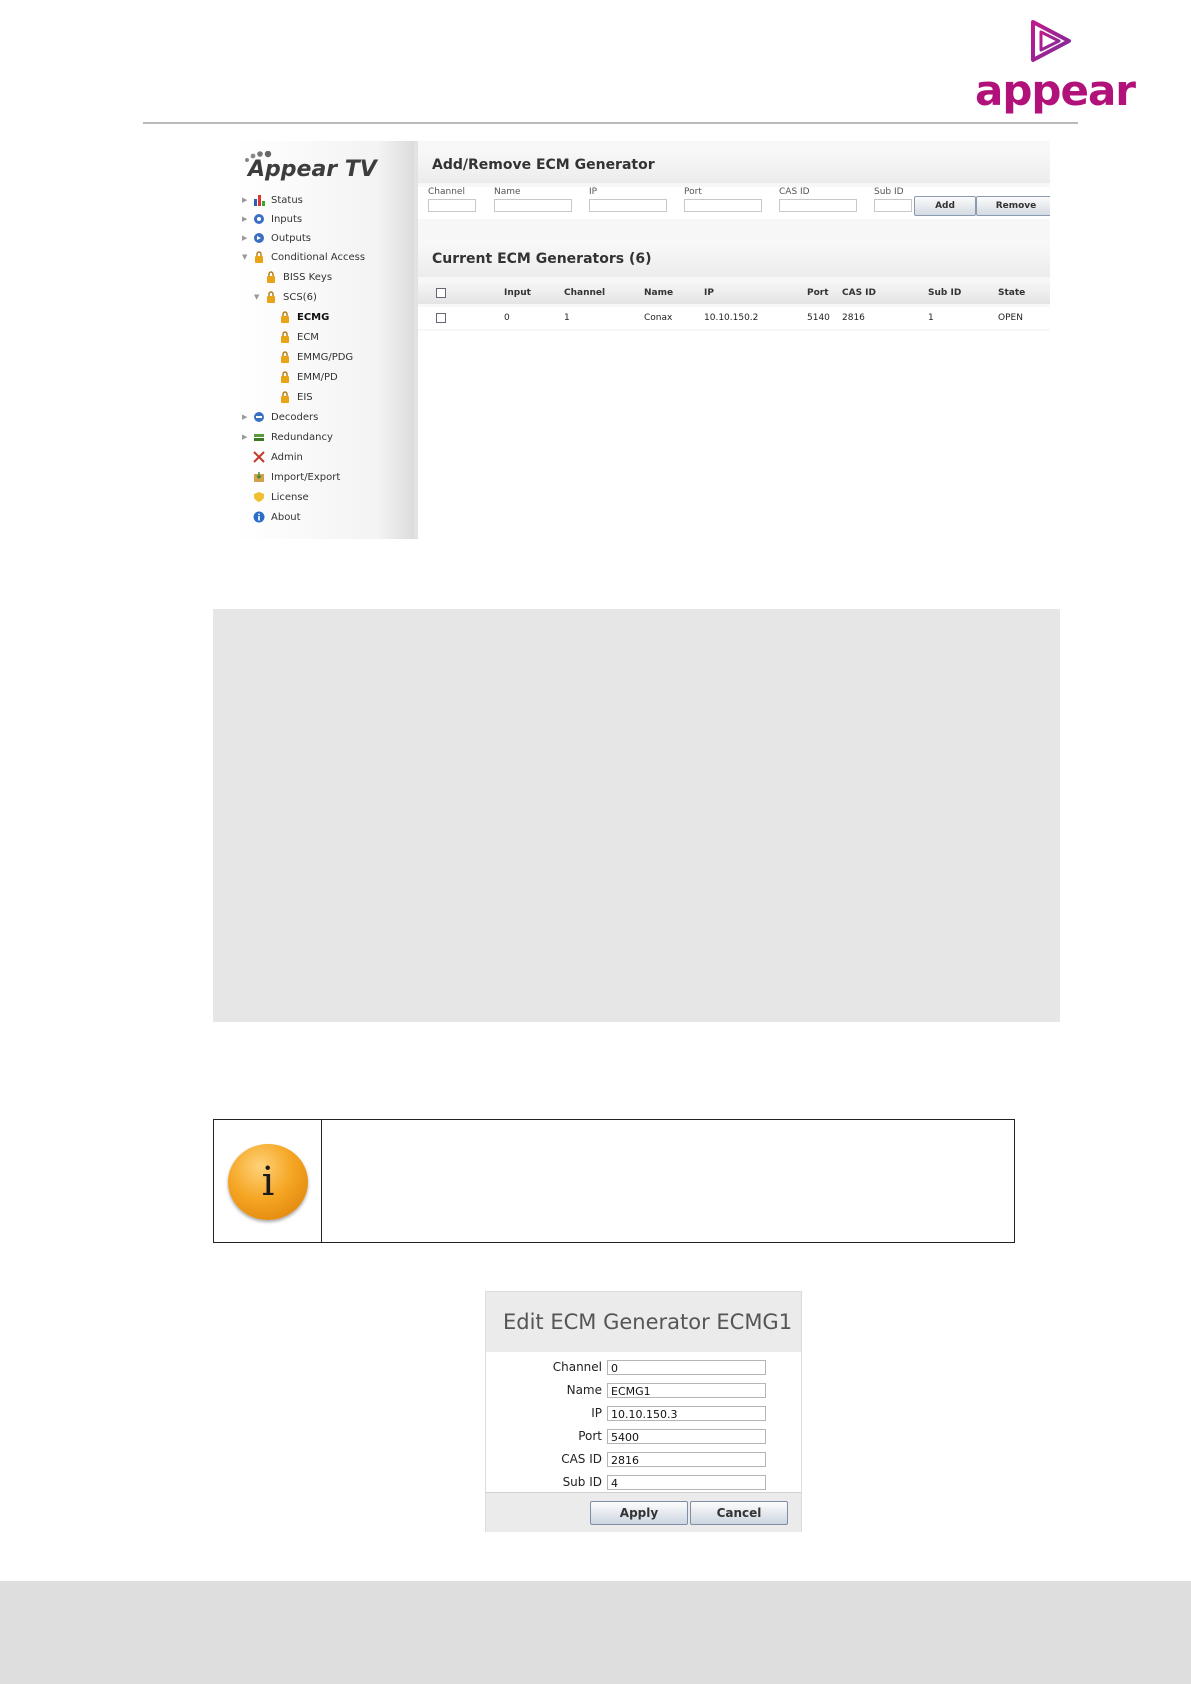 The image size is (1191, 1684). What do you see at coordinates (517, 293) in the screenshot?
I see `column-input: Input` at bounding box center [517, 293].